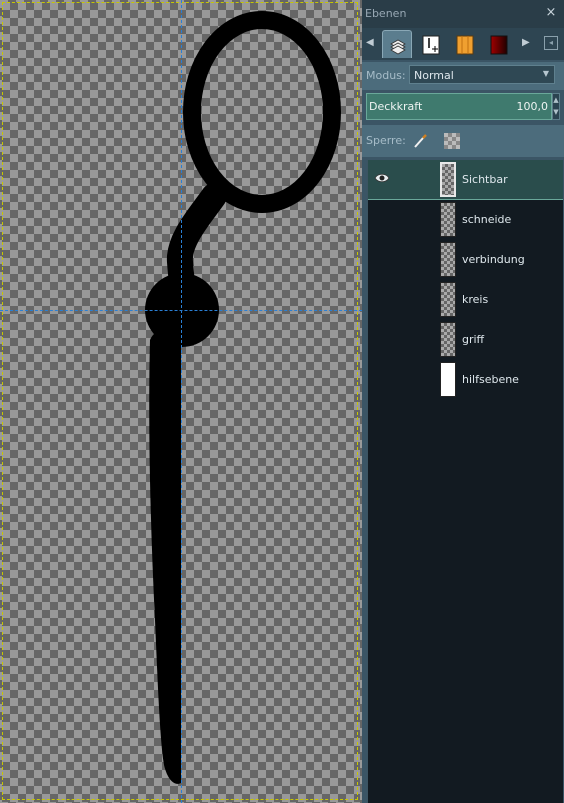  I want to click on vertical-guide, so click(181, 401).